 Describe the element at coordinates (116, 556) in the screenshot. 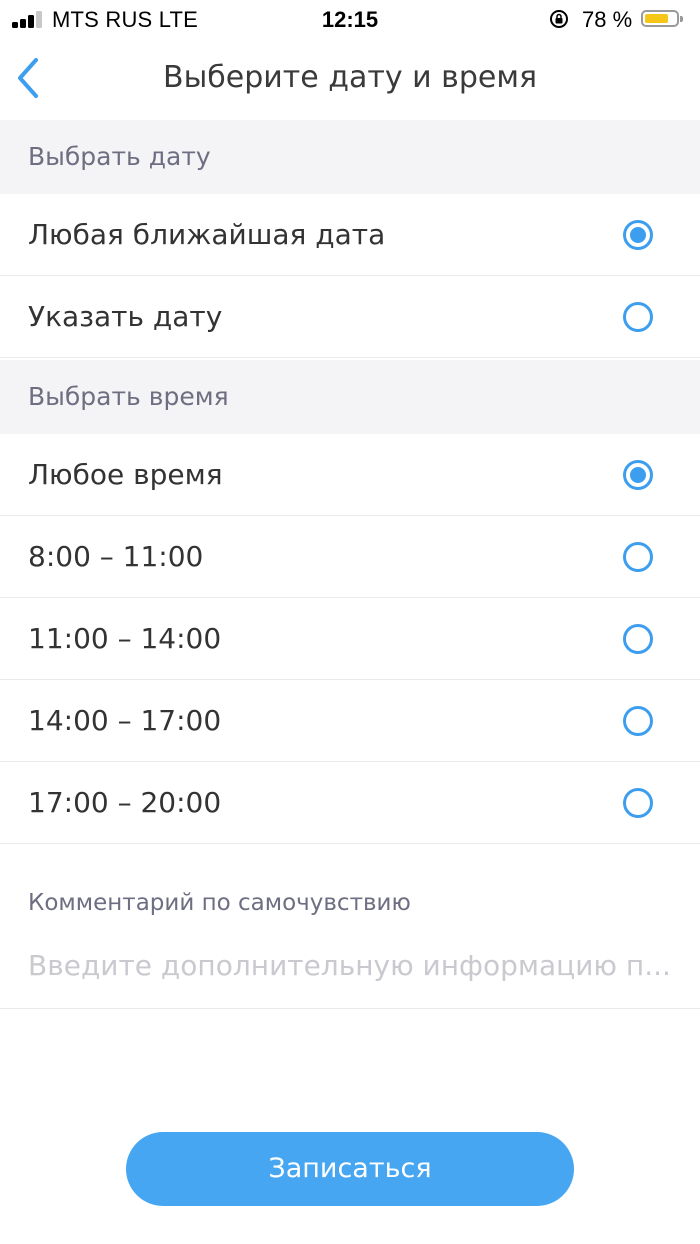

I see `option-label: 8:00 – 11:00` at that location.